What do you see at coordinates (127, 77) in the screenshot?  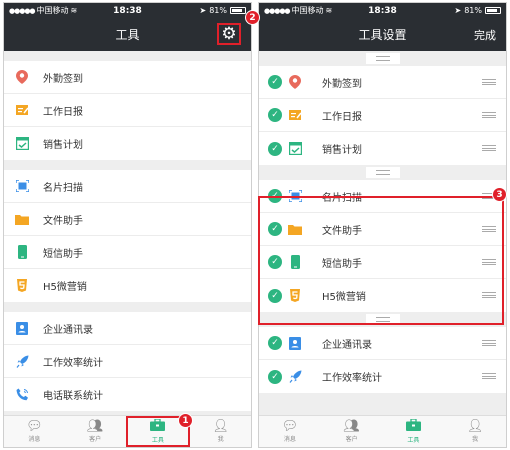 I see `tool-row-checkin: 外勤签到` at bounding box center [127, 77].